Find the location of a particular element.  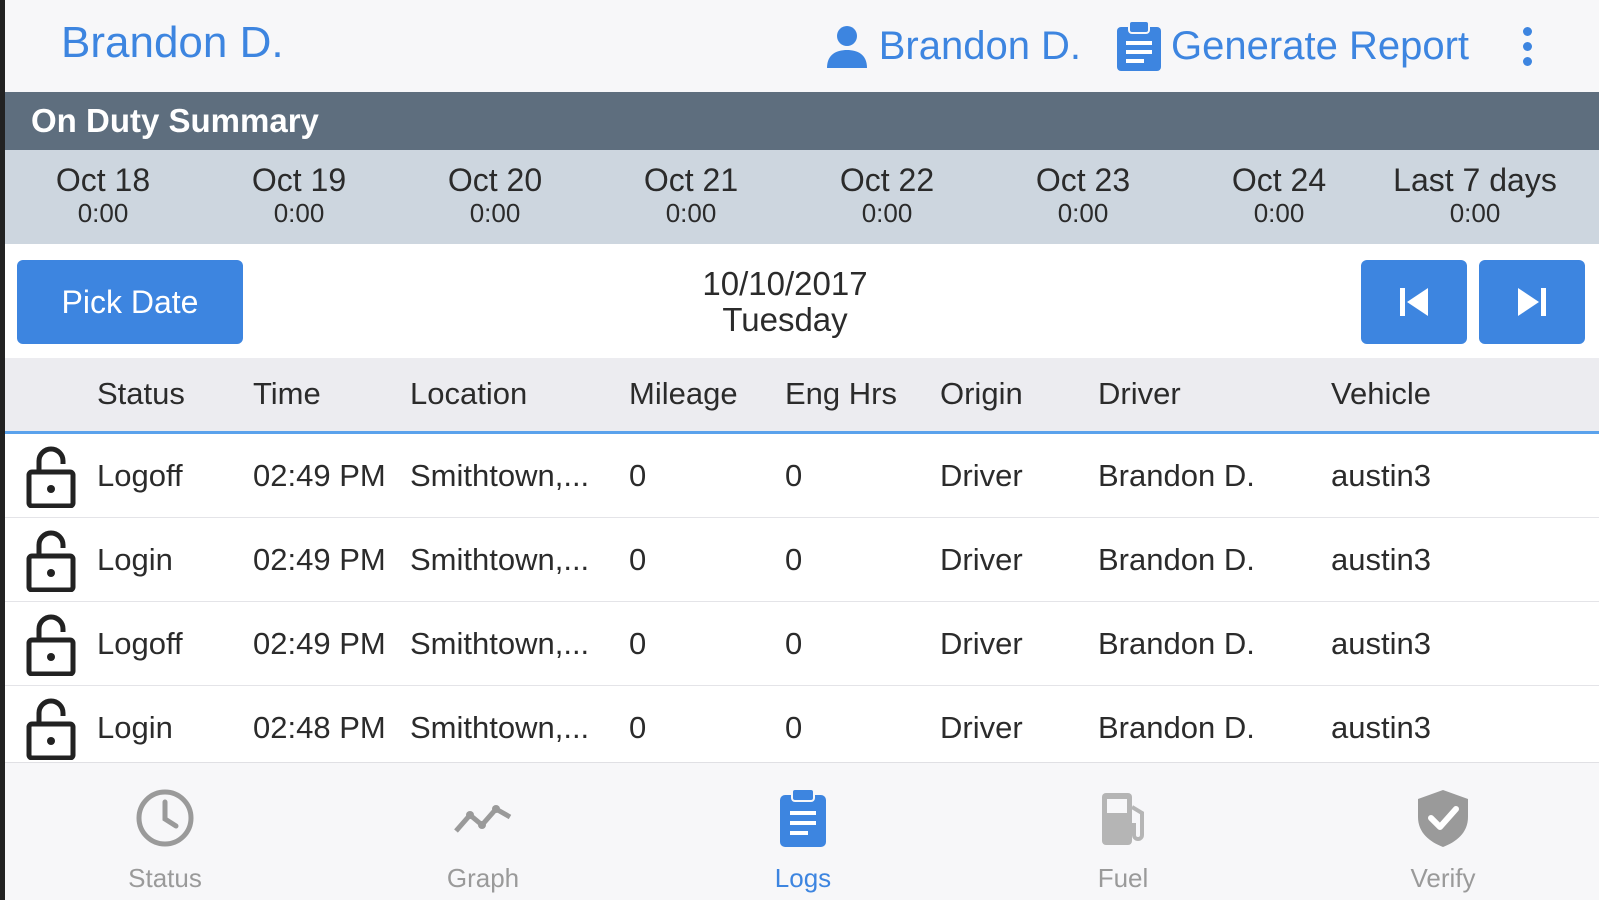

tab-label: Status is located at coordinates (165, 878).